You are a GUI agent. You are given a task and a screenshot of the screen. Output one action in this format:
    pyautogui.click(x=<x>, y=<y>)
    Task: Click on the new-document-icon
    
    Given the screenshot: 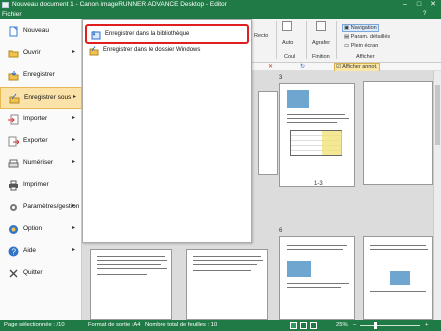 What is the action you would take?
    pyautogui.click(x=13, y=31)
    